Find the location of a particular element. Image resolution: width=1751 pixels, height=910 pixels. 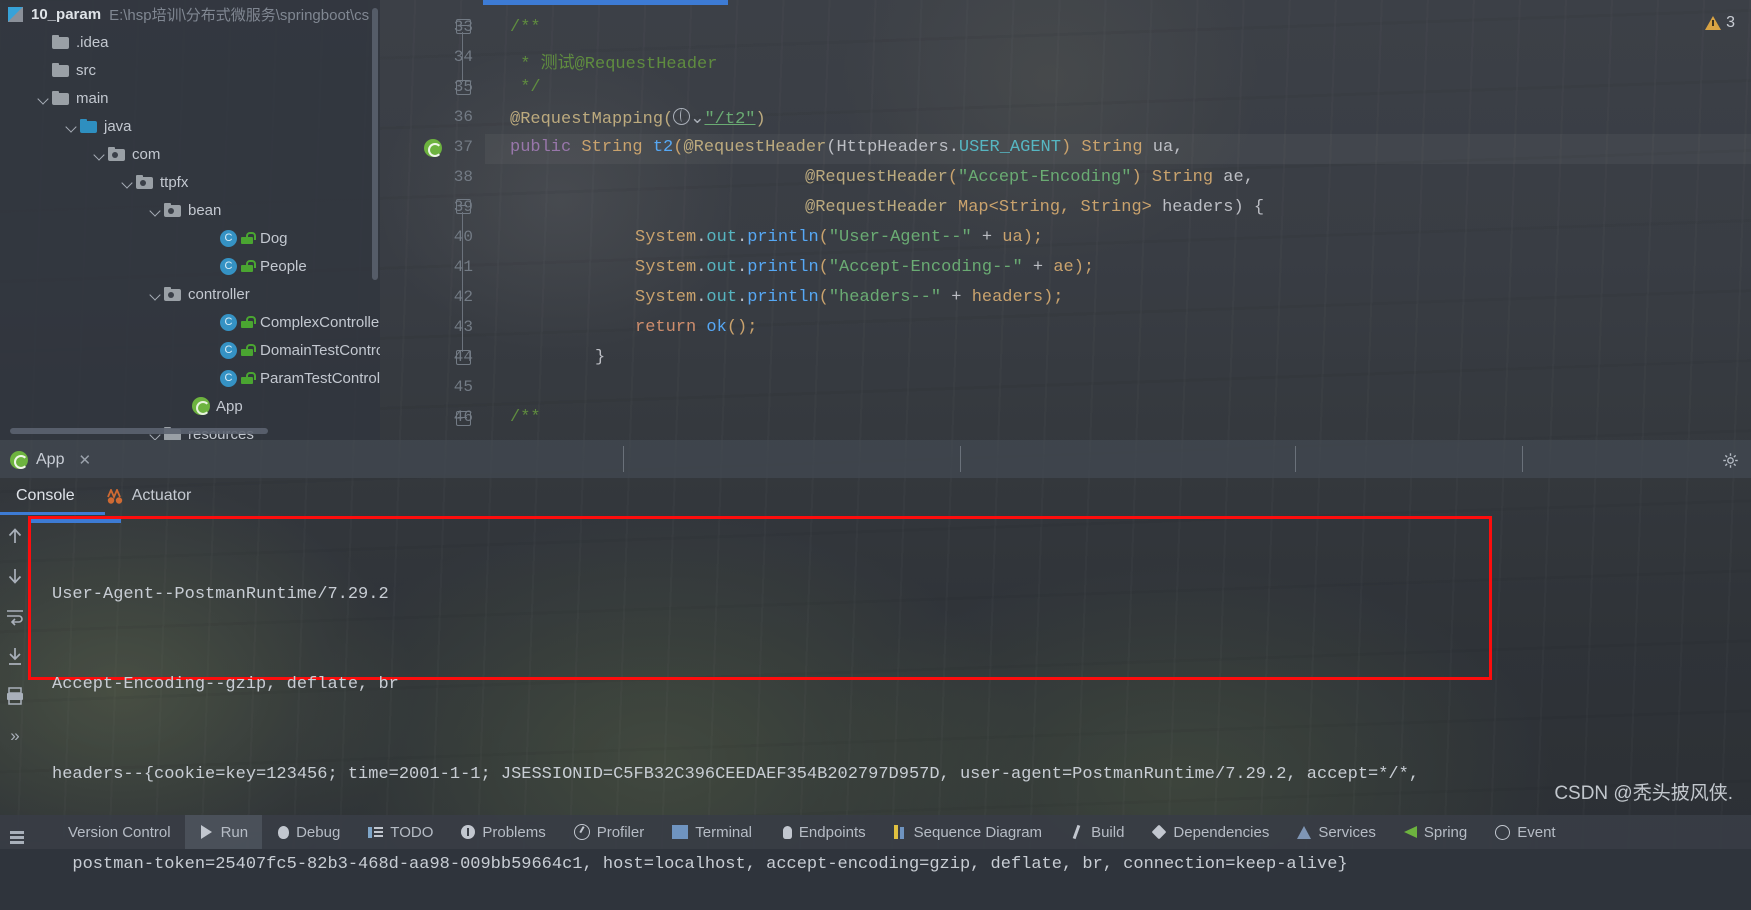

tree-item-java: java is located at coordinates (190, 126).